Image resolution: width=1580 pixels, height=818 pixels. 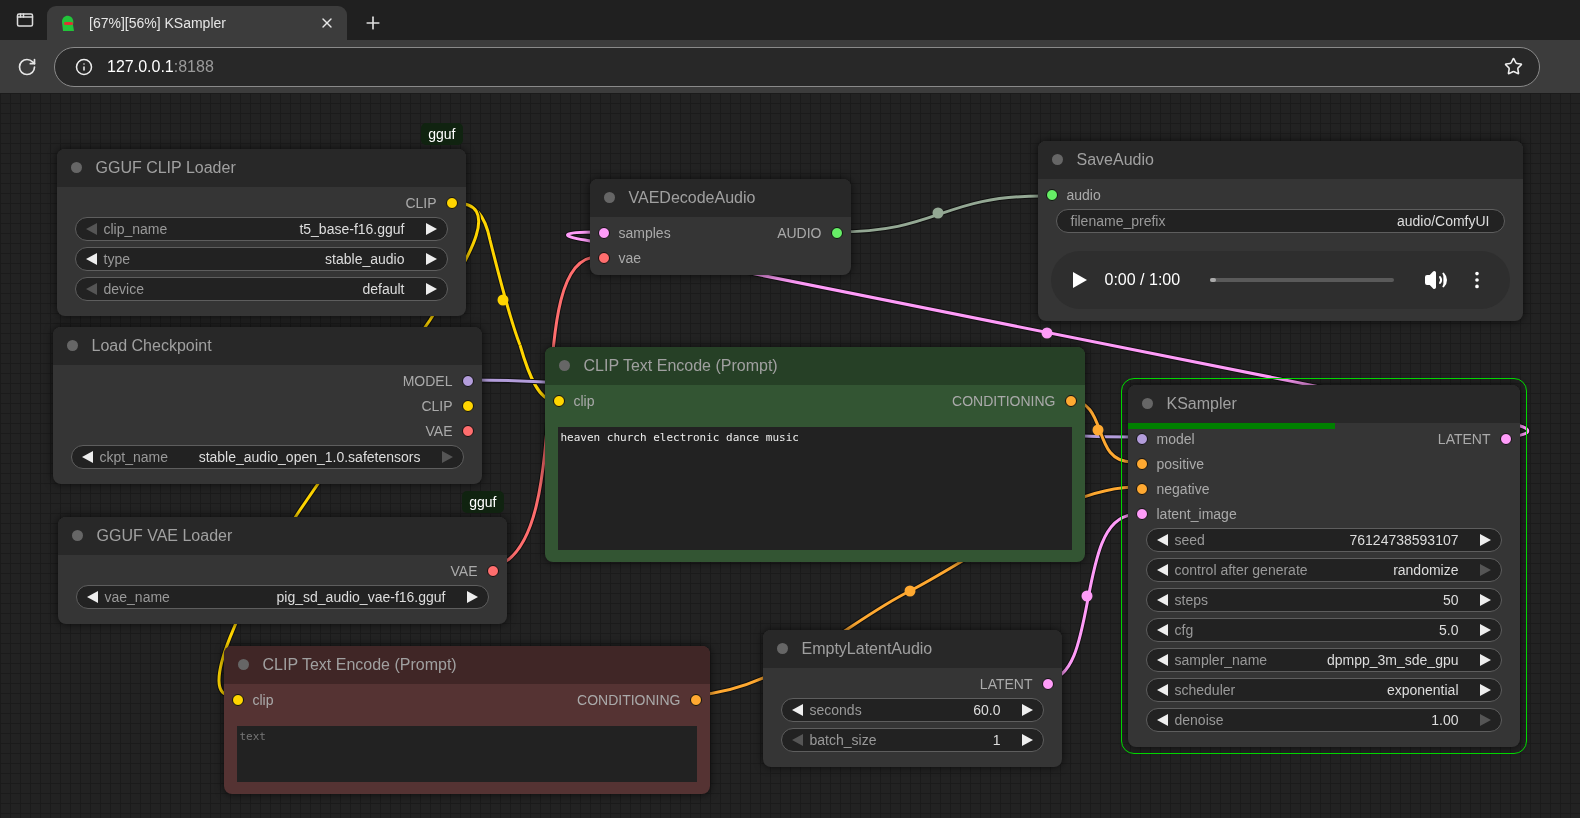 I want to click on node-title: KSampler, so click(x=1201, y=403).